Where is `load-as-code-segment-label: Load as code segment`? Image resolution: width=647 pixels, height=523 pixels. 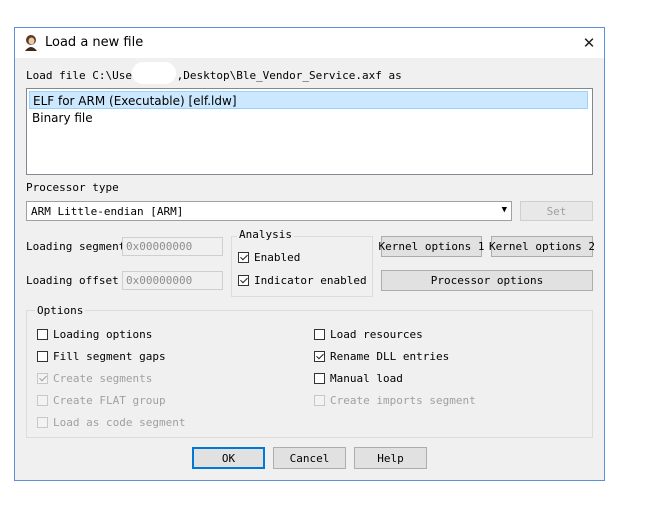 load-as-code-segment-label: Load as code segment is located at coordinates (119, 422).